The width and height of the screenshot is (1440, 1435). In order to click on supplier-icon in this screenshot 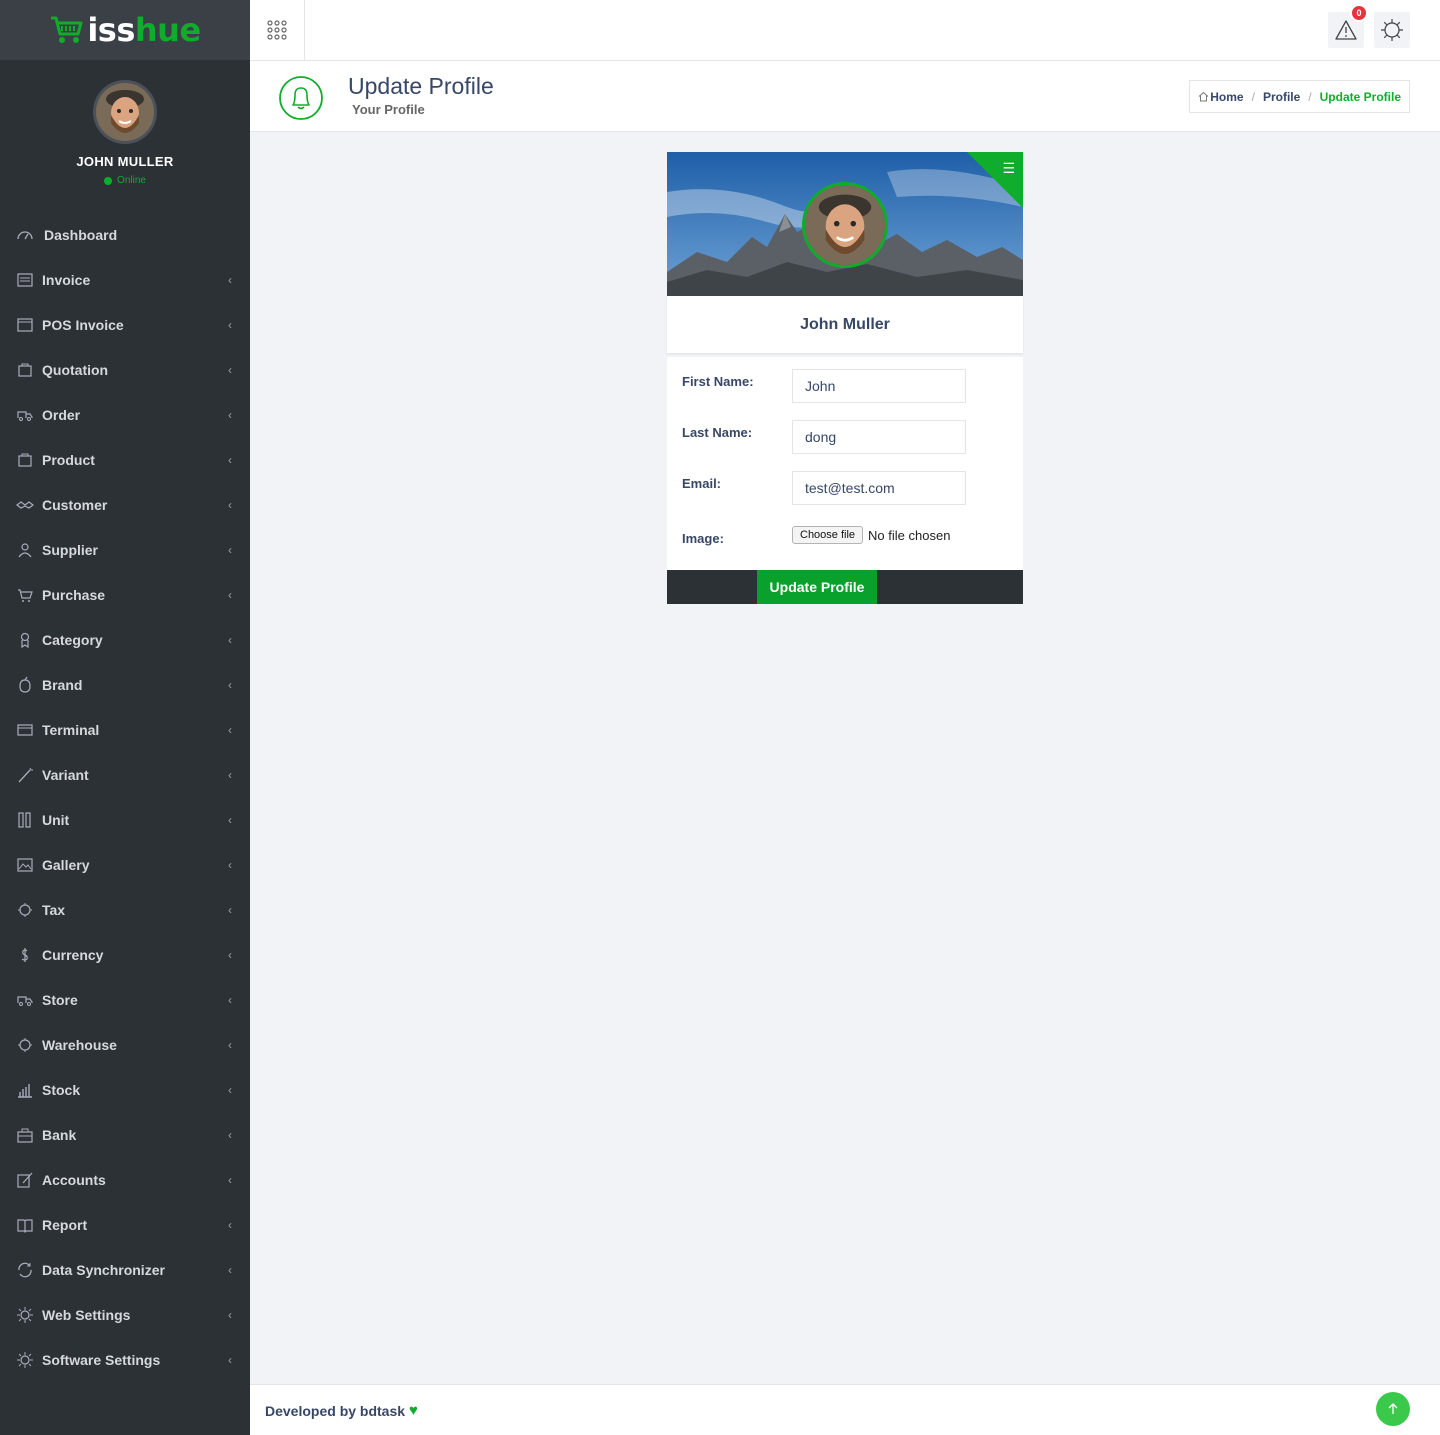, I will do `click(25, 550)`.